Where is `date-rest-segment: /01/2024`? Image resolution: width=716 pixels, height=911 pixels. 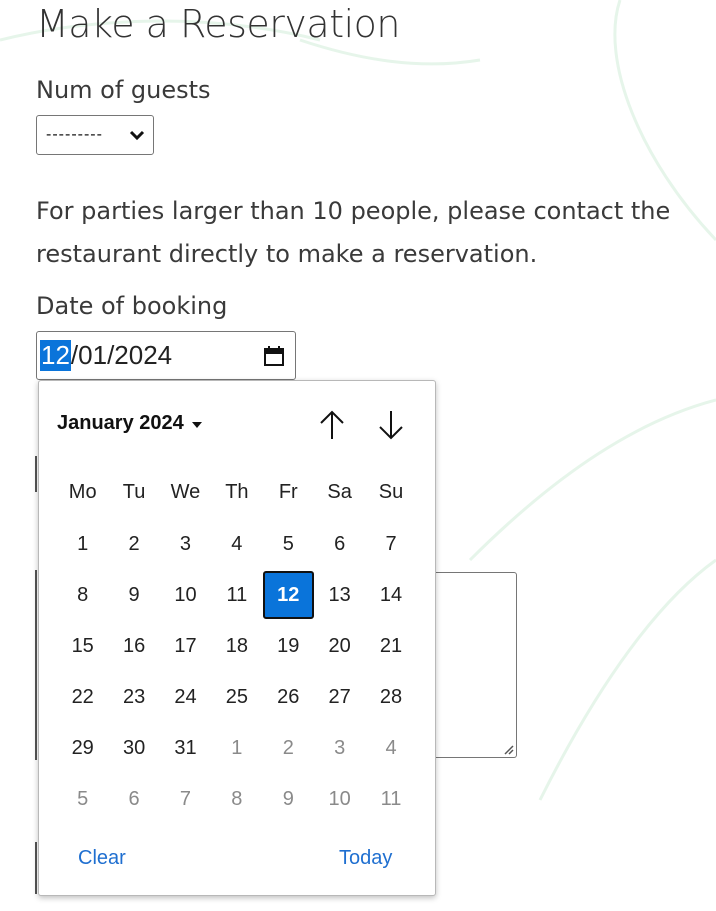 date-rest-segment: /01/2024 is located at coordinates (121, 355).